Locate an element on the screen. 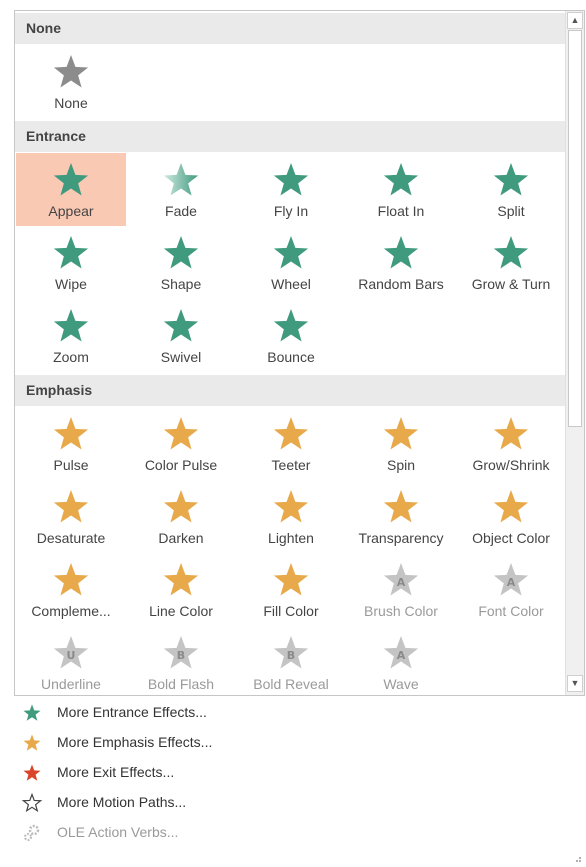 This screenshot has width=586, height=867. effect-tile-font-color: A Font Color is located at coordinates (510, 589).